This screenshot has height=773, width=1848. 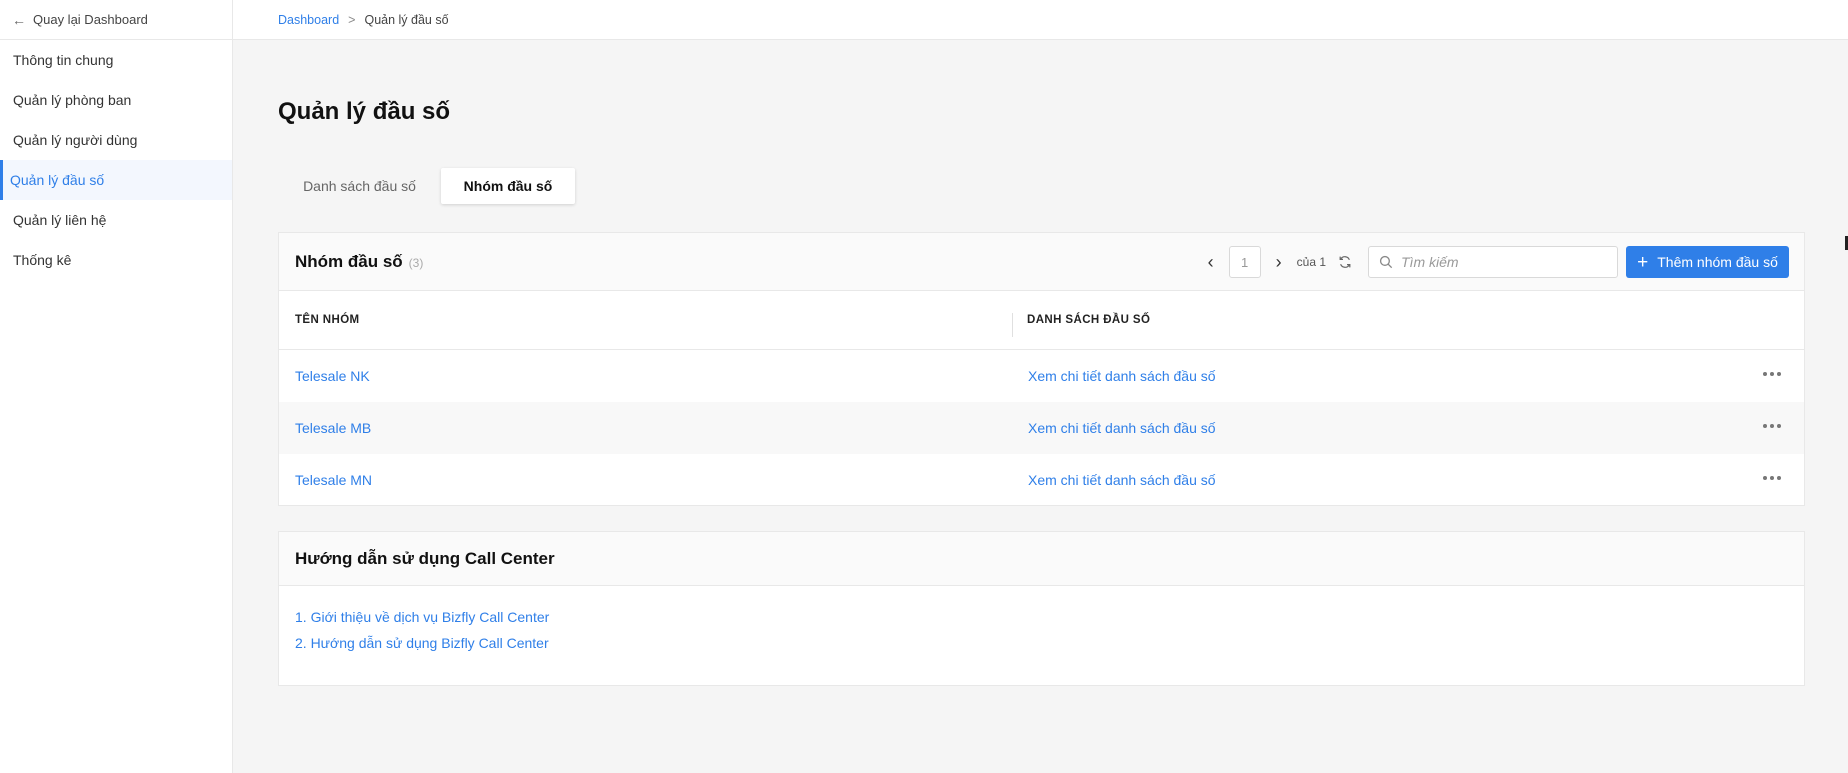 I want to click on column-header-number-list: DANH SÁCH ĐẦU SỐ, so click(x=1089, y=320).